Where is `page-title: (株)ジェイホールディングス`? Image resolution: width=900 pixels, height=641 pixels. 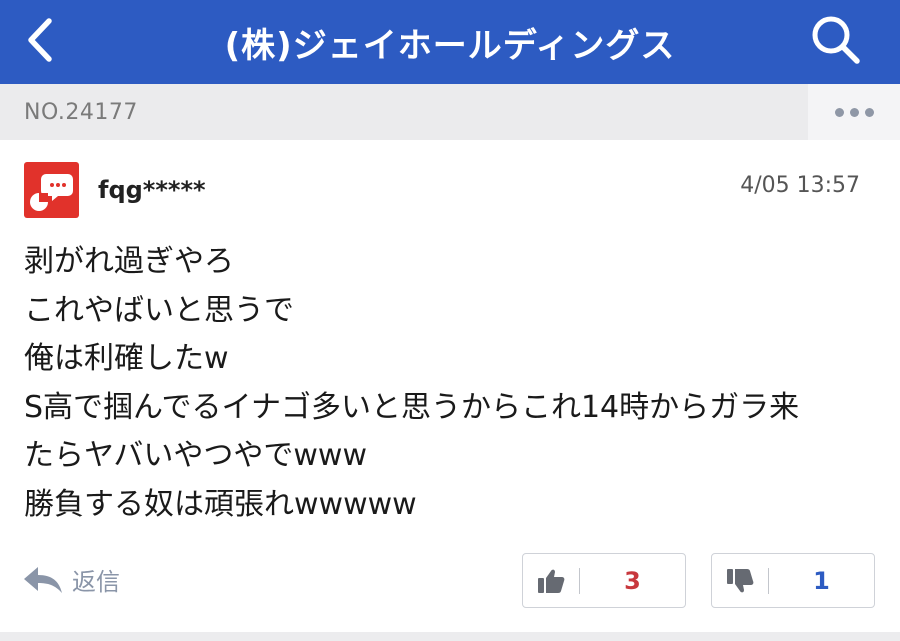 page-title: (株)ジェイホールディングス is located at coordinates (450, 45).